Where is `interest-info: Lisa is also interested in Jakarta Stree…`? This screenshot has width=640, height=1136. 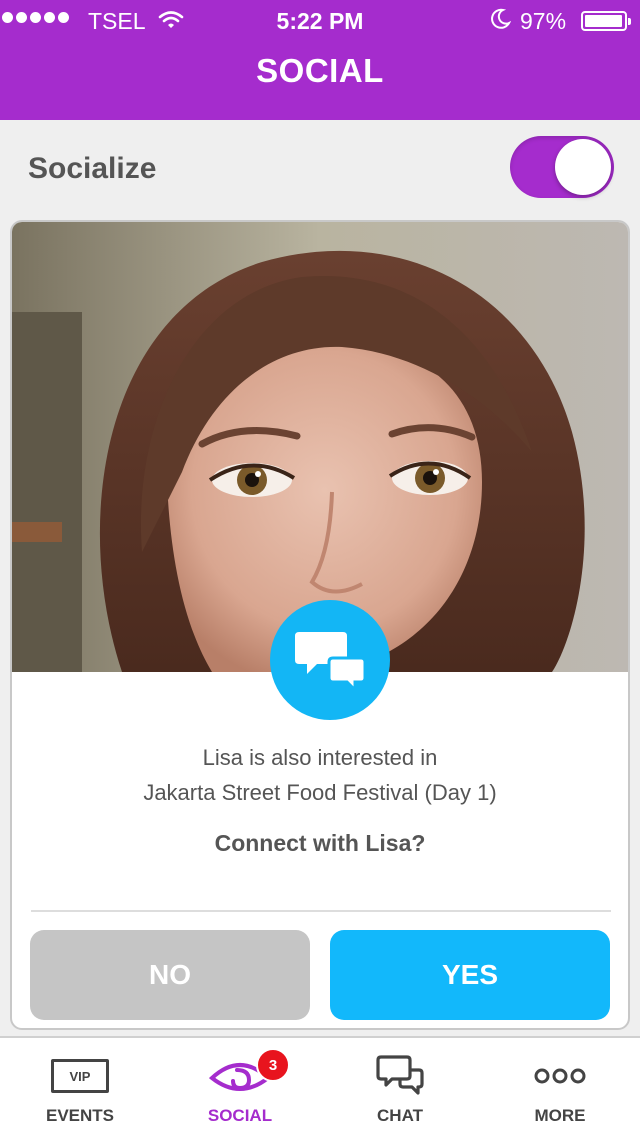
interest-info: Lisa is also interested in Jakarta Stree… is located at coordinates (320, 775).